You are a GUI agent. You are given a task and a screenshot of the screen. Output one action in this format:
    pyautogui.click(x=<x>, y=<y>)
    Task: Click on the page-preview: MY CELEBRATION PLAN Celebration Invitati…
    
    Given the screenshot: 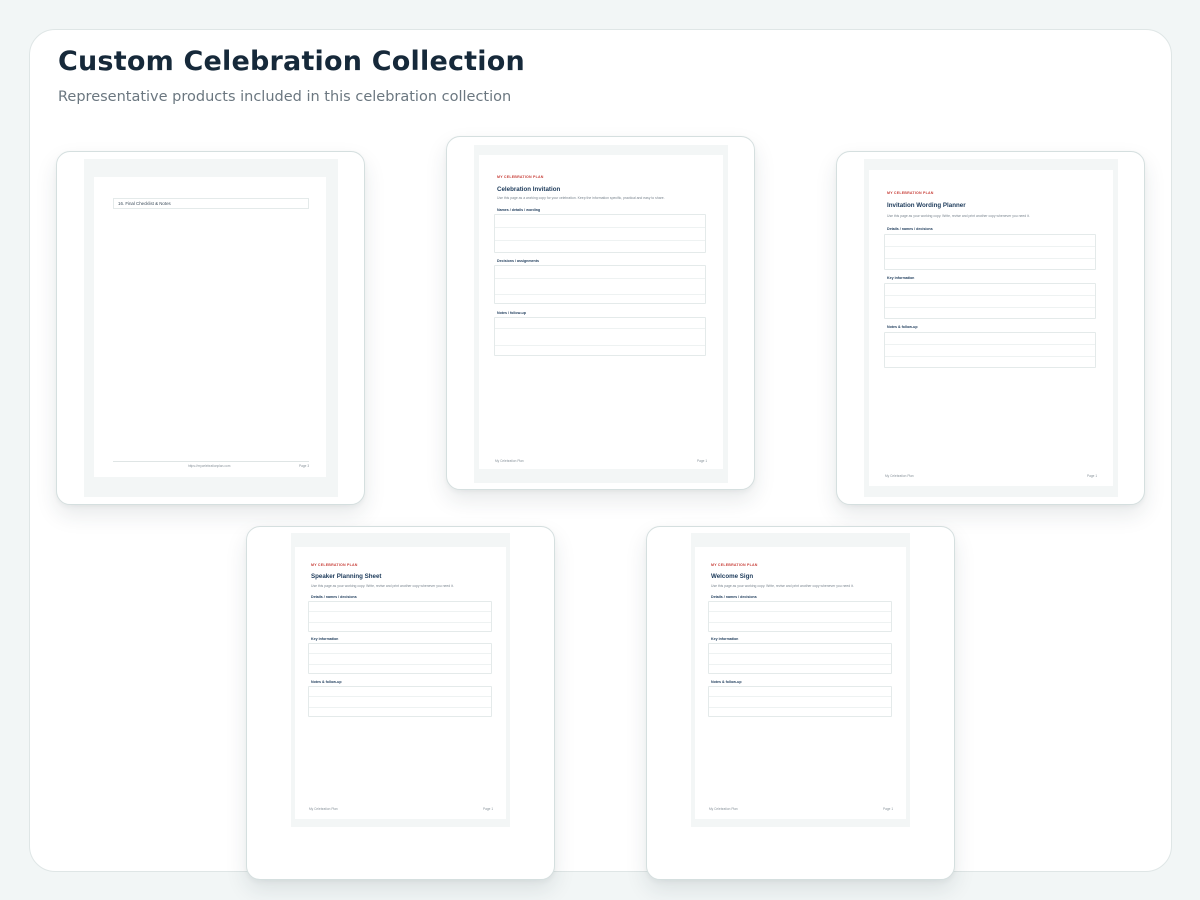 What is the action you would take?
    pyautogui.click(x=601, y=312)
    